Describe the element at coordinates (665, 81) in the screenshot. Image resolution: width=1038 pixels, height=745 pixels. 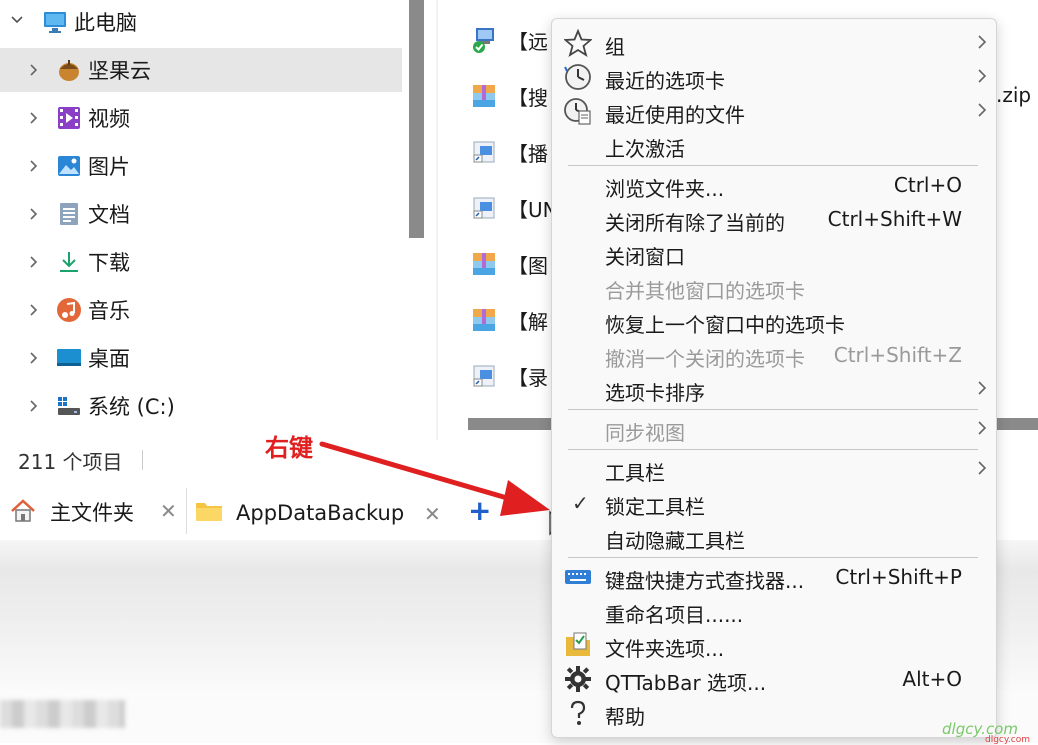
I see `menu-item-label: 最近的选项卡` at that location.